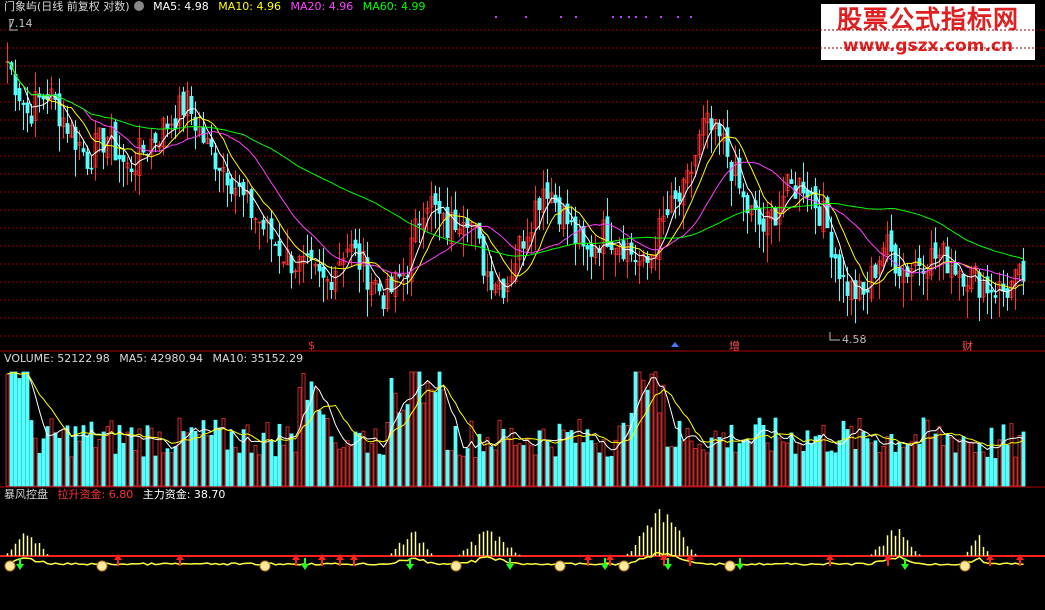 The height and width of the screenshot is (610, 1045). Describe the element at coordinates (305, 564) in the screenshot. I see `green-down-arrow-icon` at that location.